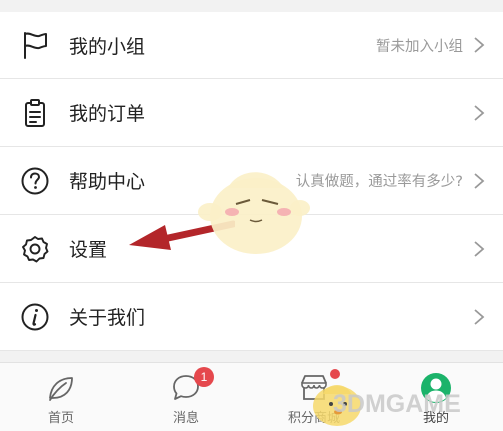 Image resolution: width=503 pixels, height=431 pixels. I want to click on group-status-text: 暂未加入小组, so click(419, 46).